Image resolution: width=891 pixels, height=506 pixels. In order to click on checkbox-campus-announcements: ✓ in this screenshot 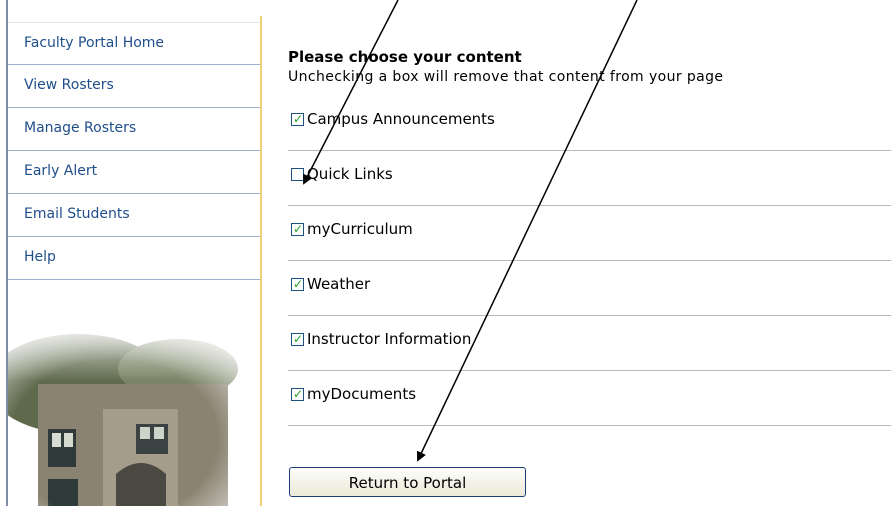, I will do `click(297, 119)`.